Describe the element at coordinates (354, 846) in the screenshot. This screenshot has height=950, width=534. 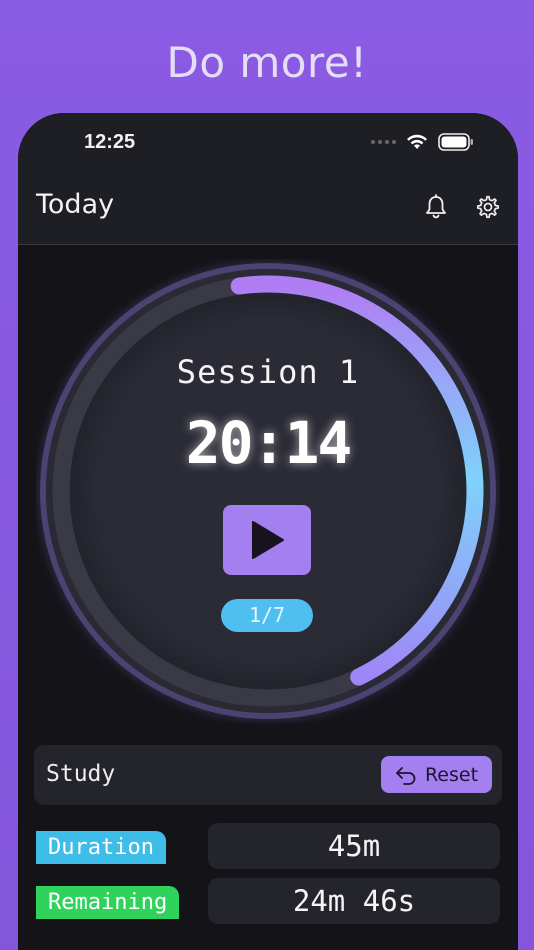
I see `duration-value: 45m` at that location.